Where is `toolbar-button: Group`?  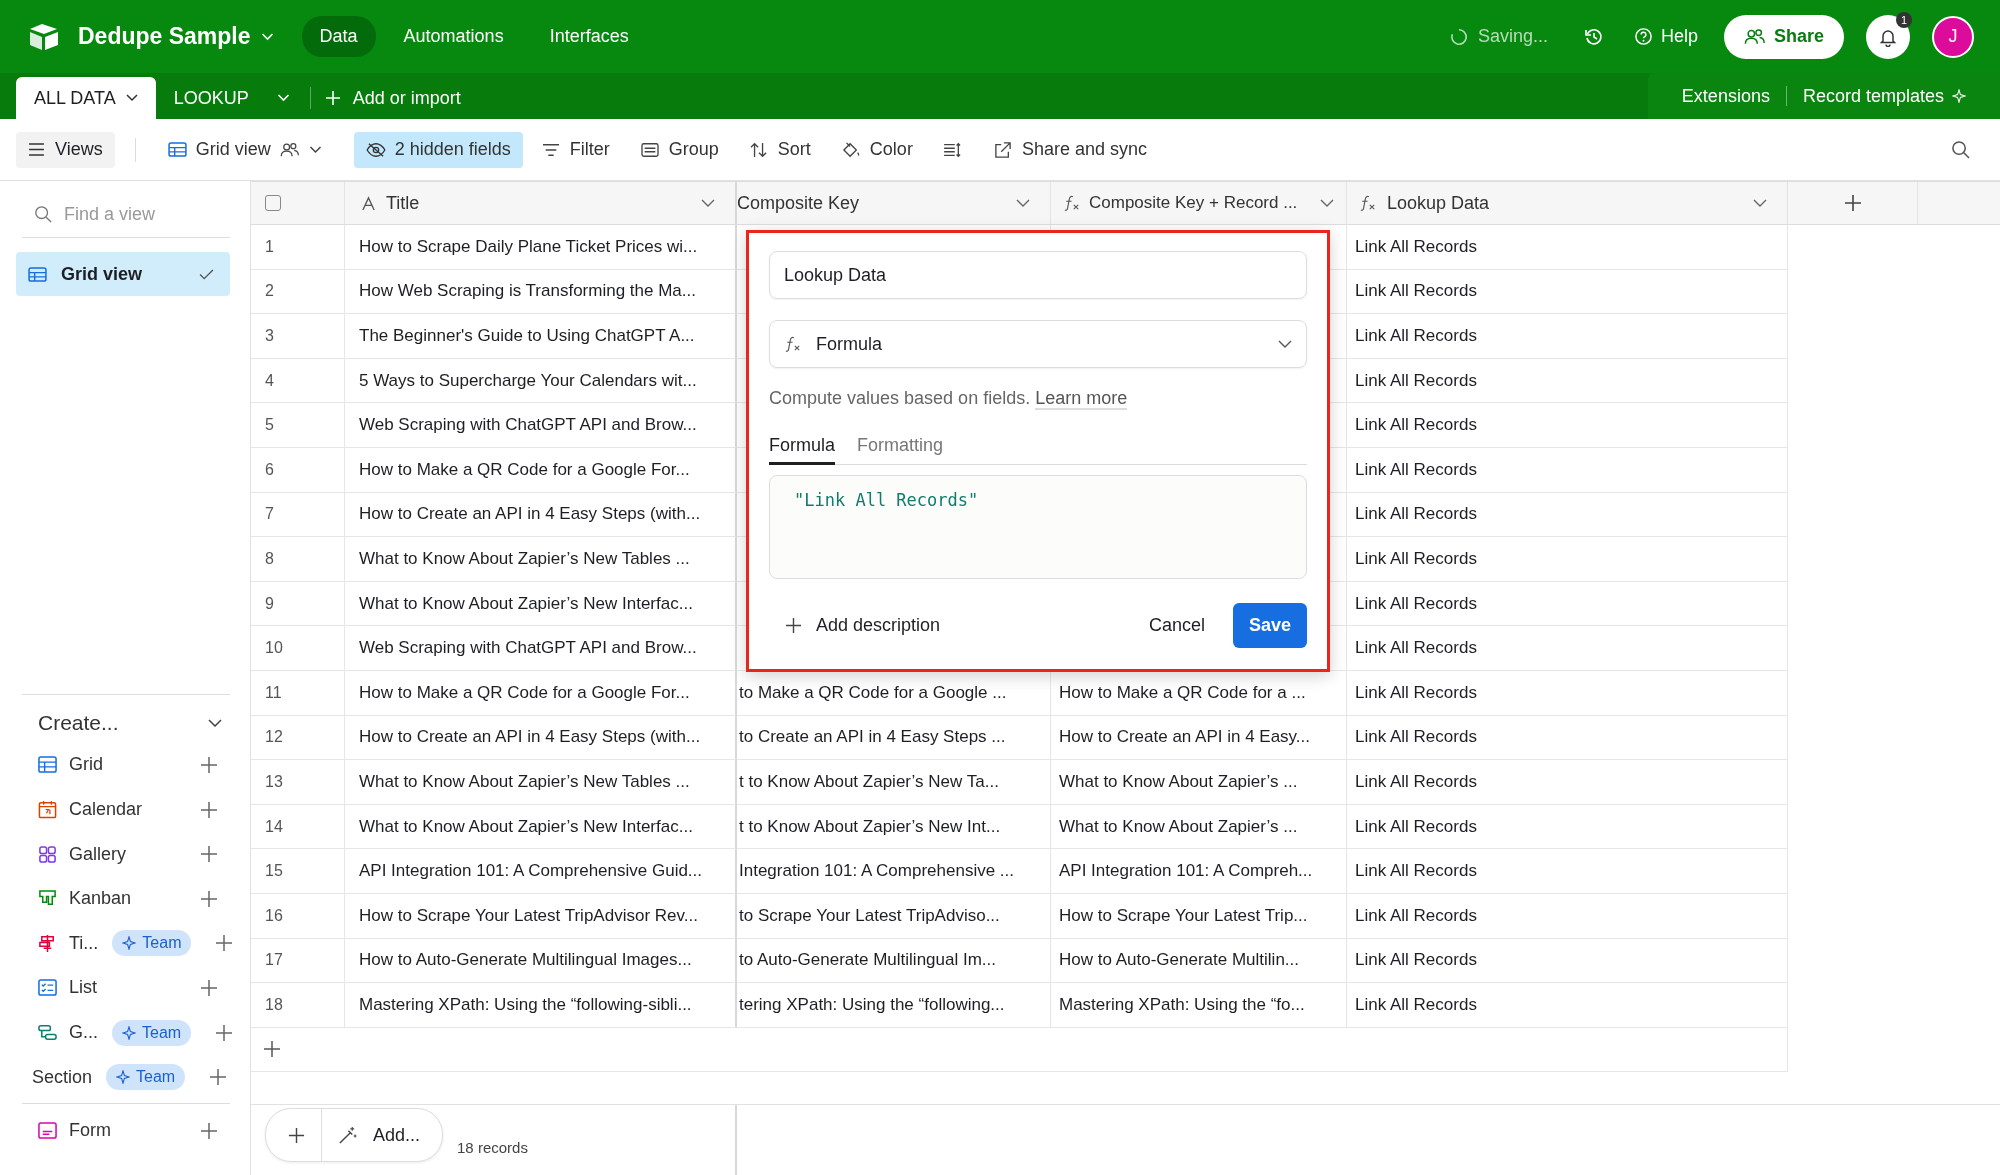 toolbar-button: Group is located at coordinates (679, 149).